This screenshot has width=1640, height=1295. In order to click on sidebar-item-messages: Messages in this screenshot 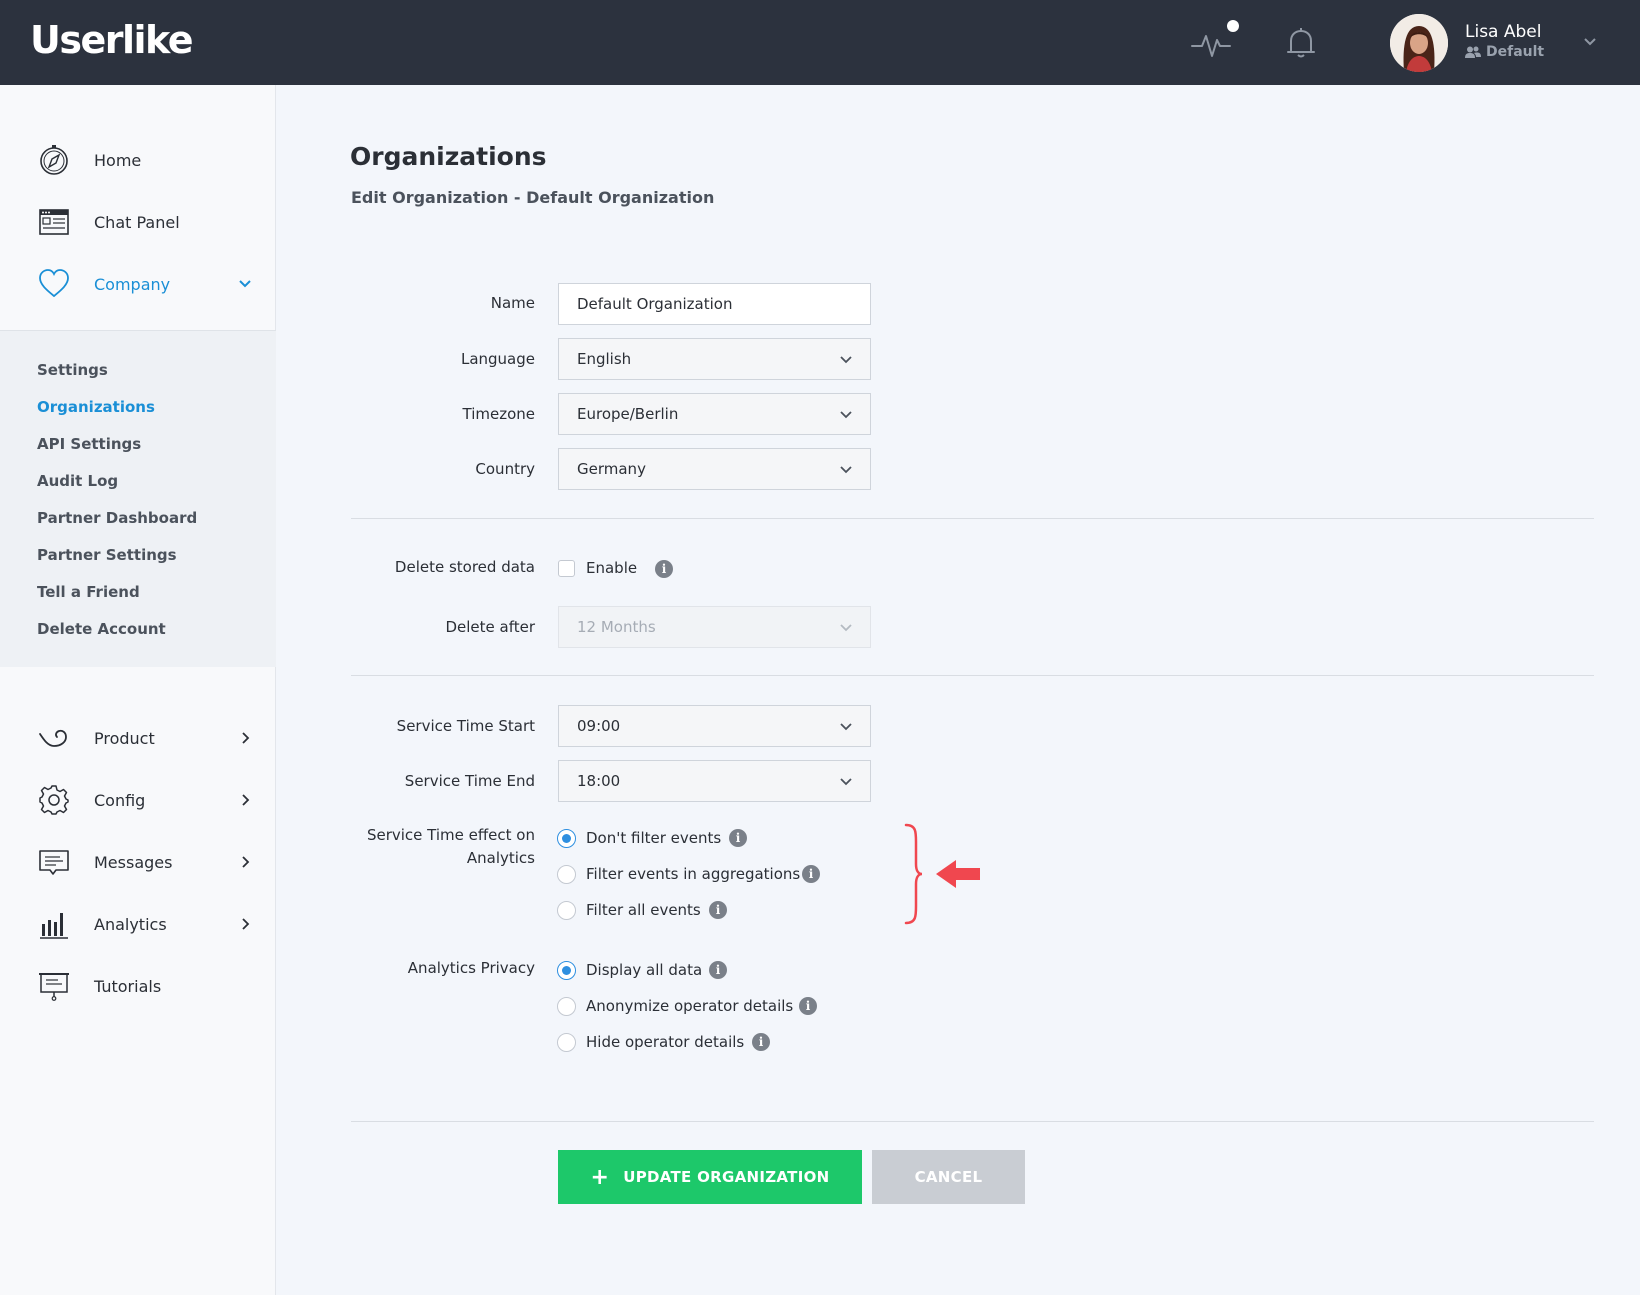, I will do `click(138, 862)`.